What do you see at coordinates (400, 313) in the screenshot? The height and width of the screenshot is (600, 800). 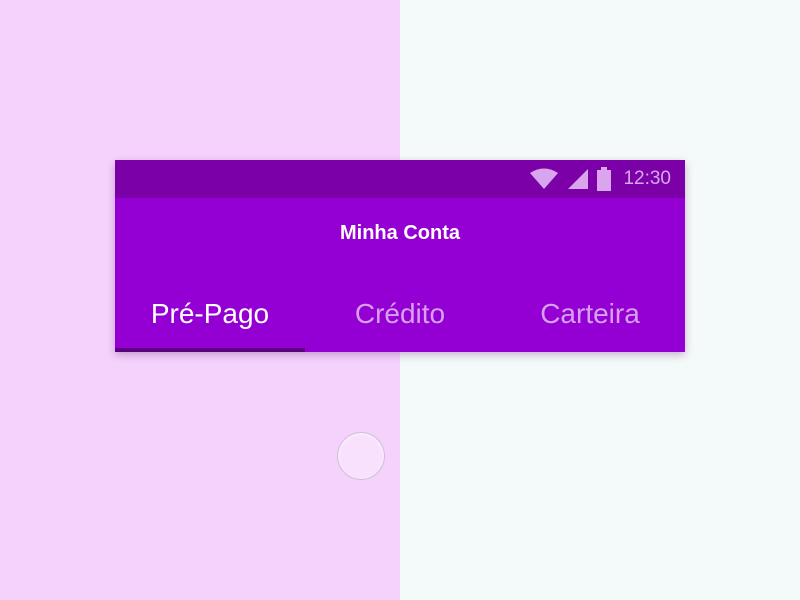 I see `tab-label: Crédito` at bounding box center [400, 313].